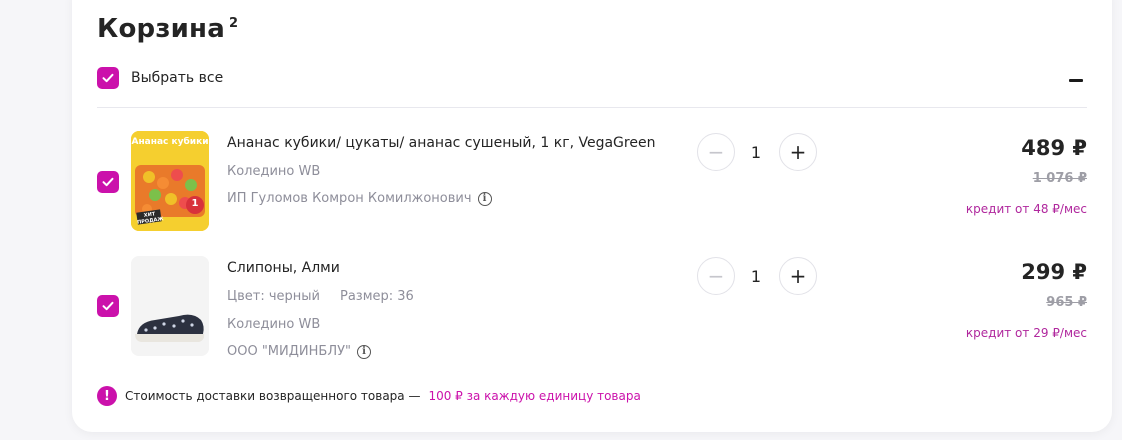  I want to click on item-seller: ИП Гуломов Комрон Комилжонович i, so click(359, 198).